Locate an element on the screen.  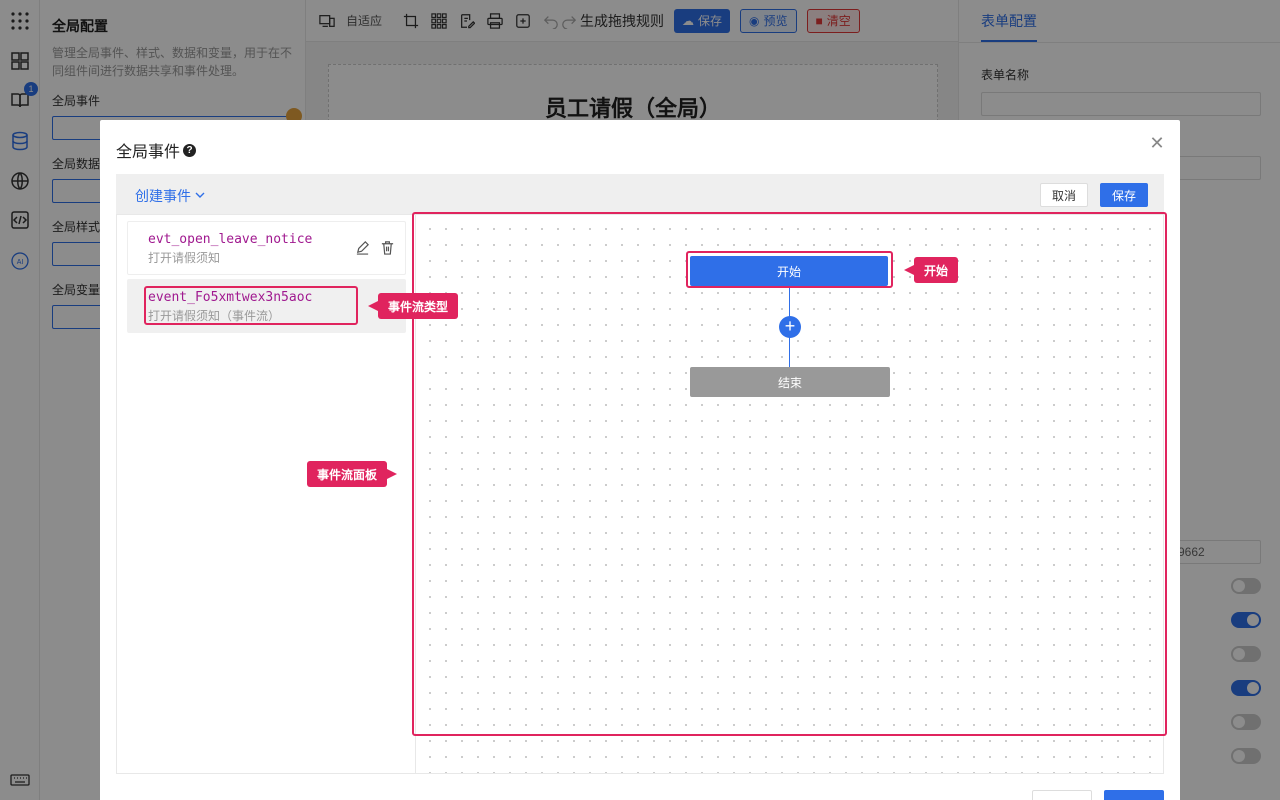
dialog-title-text: 全局事件 is located at coordinates (148, 152).